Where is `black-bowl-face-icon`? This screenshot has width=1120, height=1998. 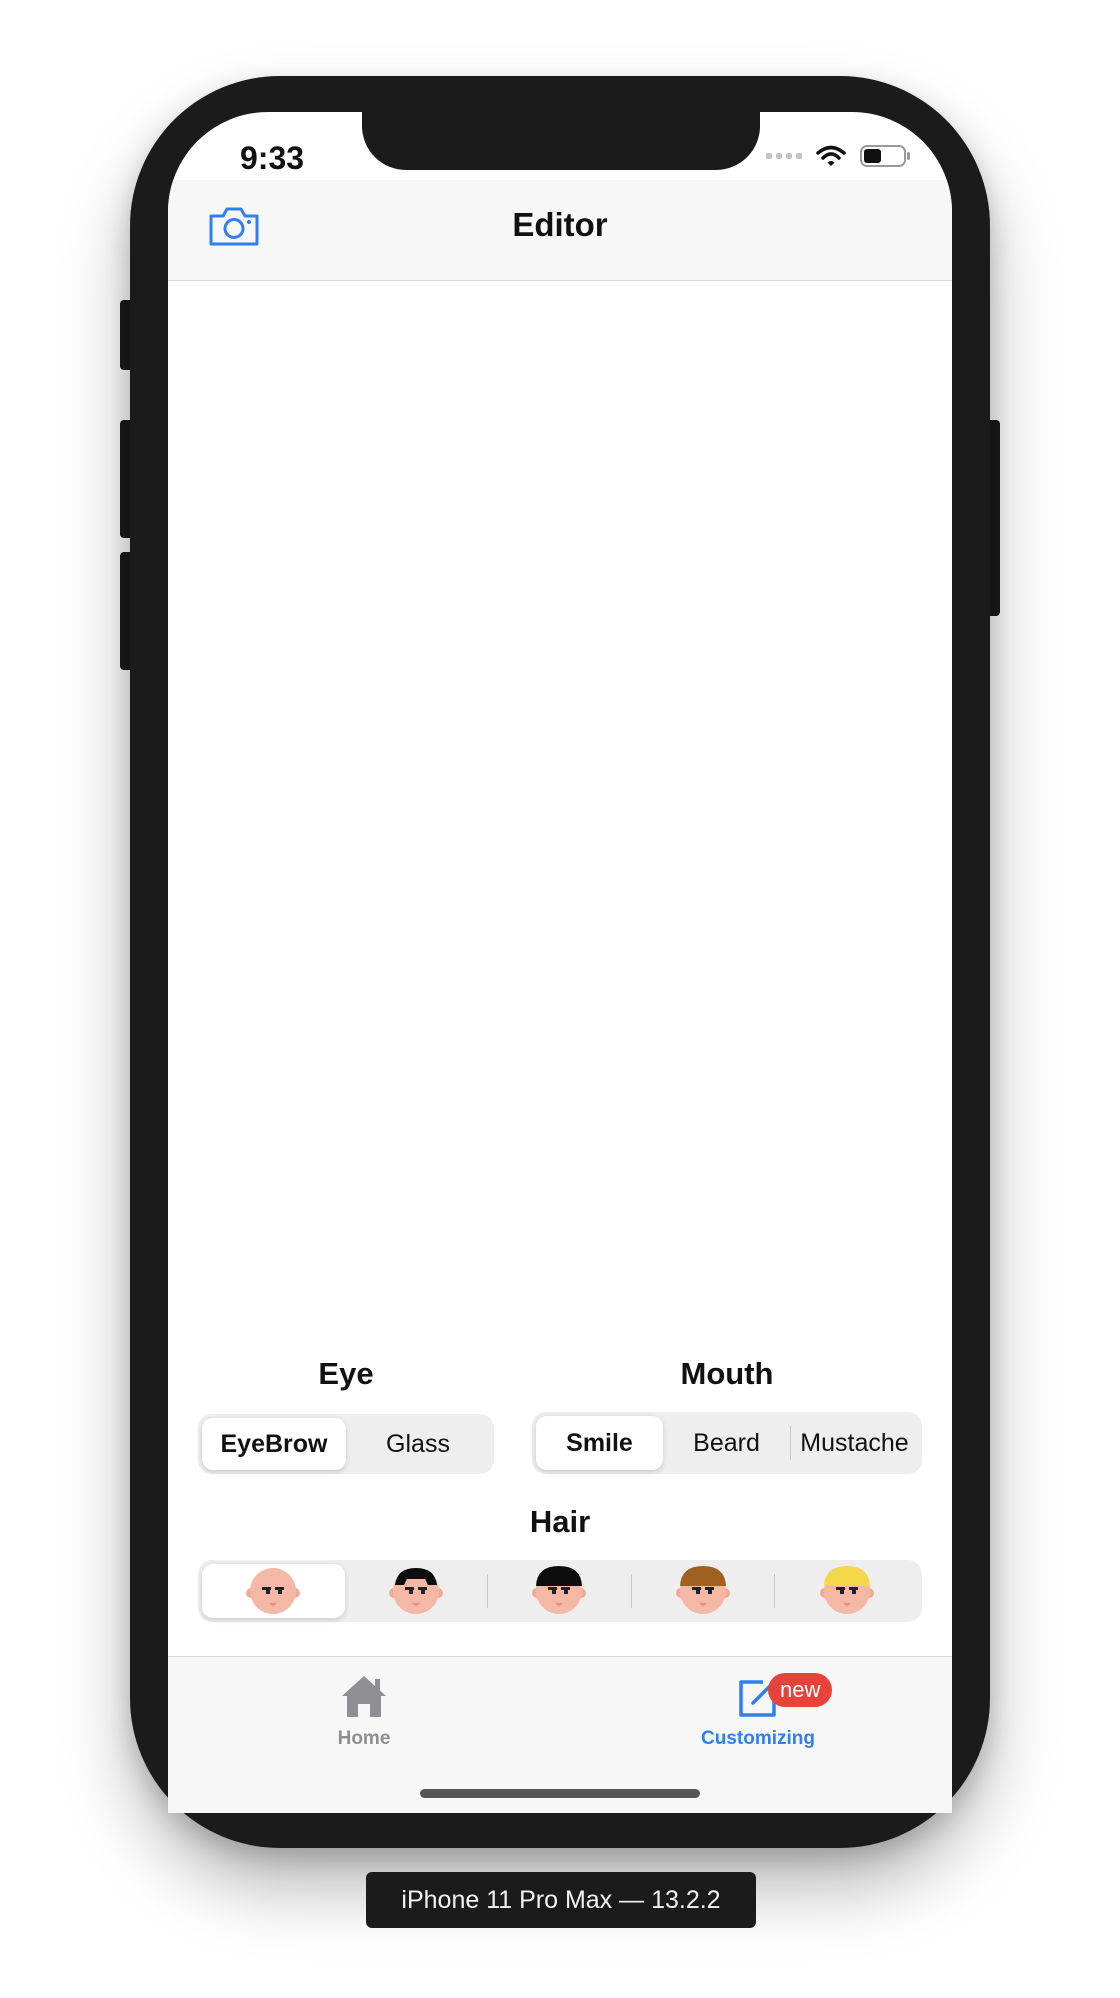 black-bowl-face-icon is located at coordinates (559, 1590).